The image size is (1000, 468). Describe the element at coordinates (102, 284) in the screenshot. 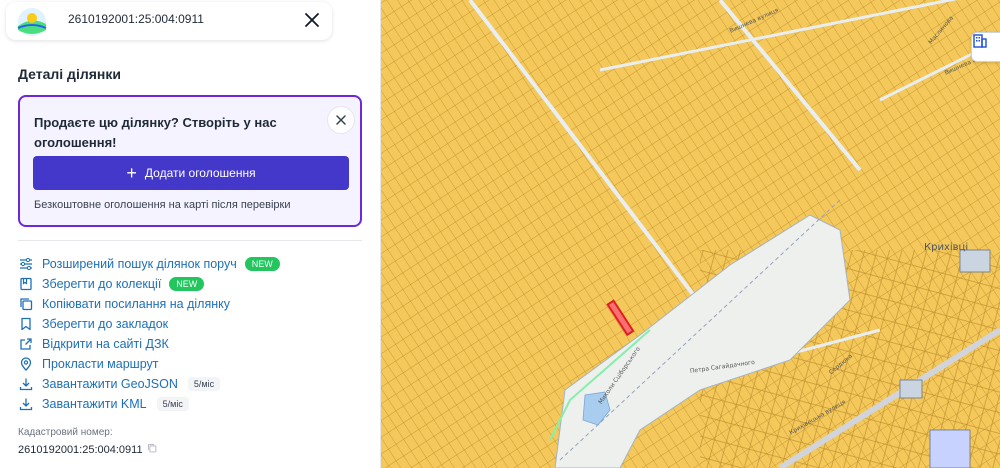

I see `action-label: Зберегти до колекції` at that location.